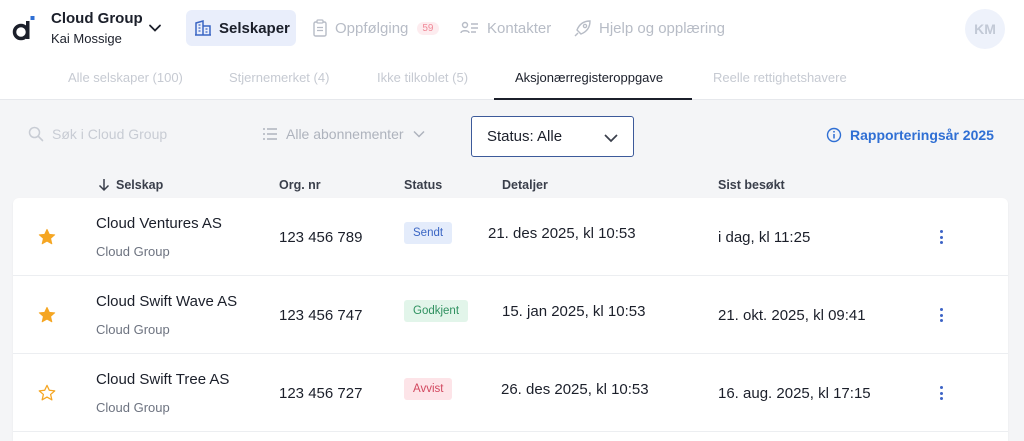 The height and width of the screenshot is (441, 1024). I want to click on column-header-company: Selskap, so click(130, 185).